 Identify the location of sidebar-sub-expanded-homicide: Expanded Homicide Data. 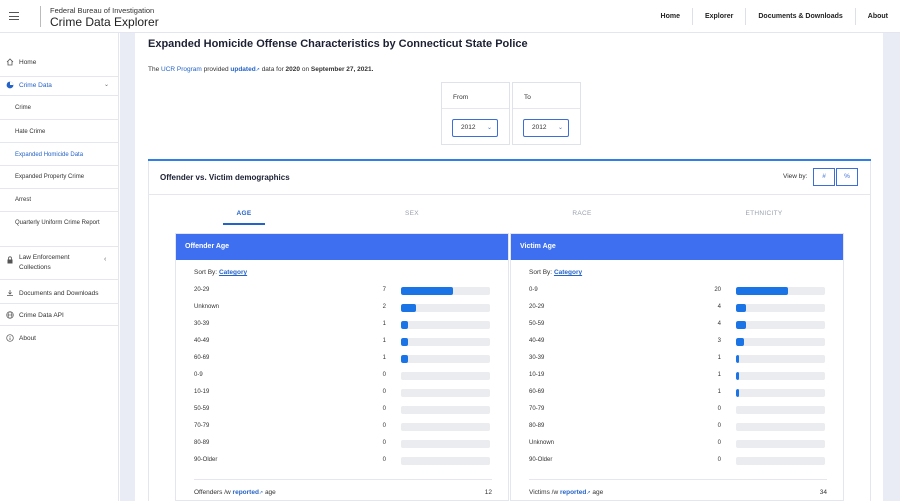
(65, 155).